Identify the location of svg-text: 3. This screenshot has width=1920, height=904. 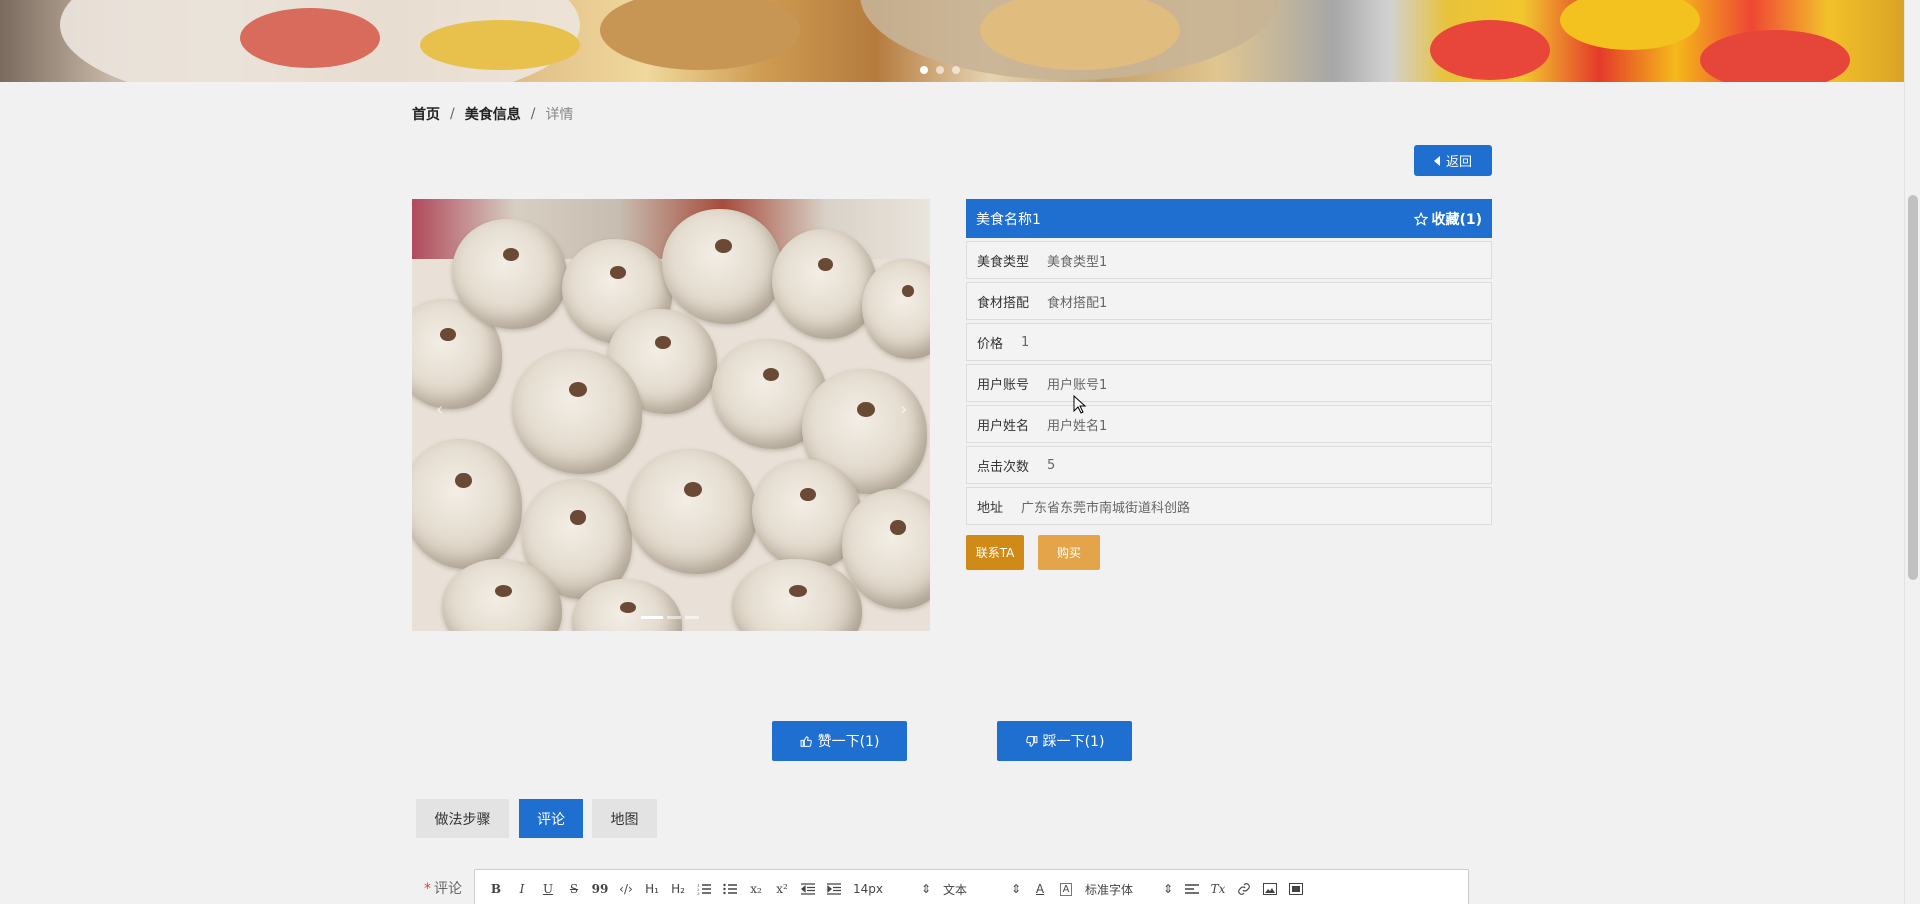
(698, 893).